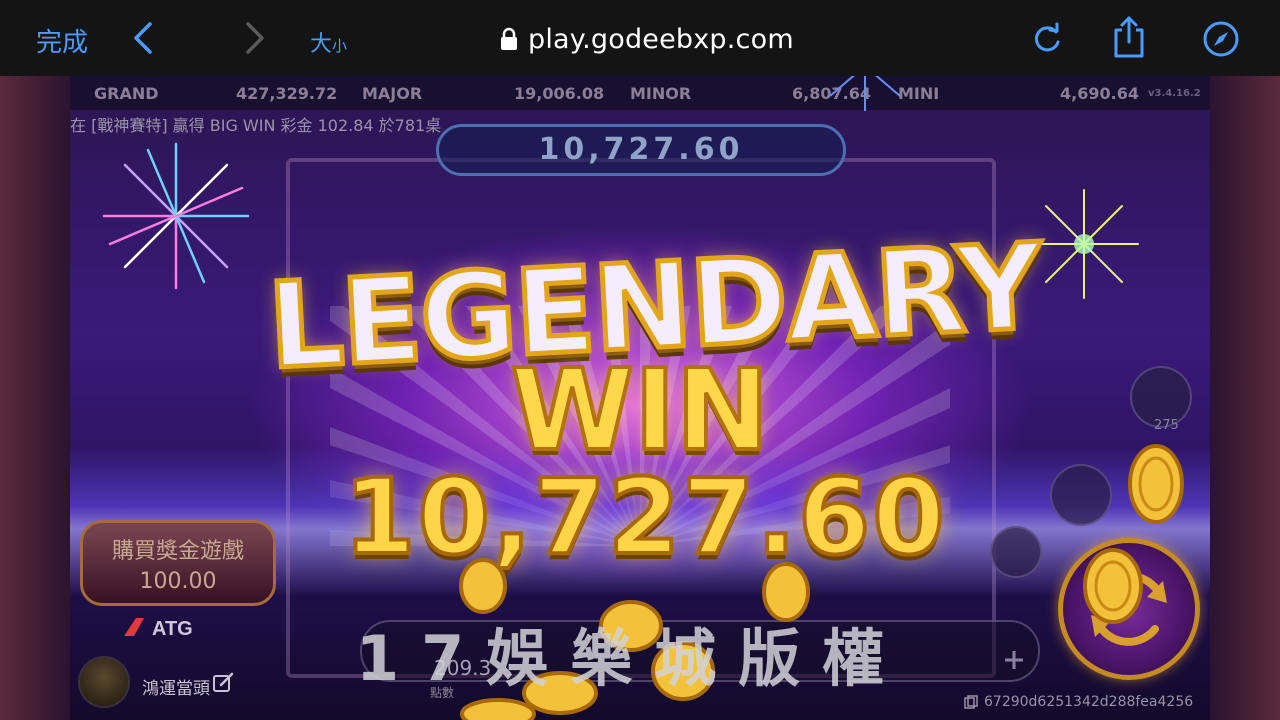  What do you see at coordinates (176, 689) in the screenshot?
I see `player-name: 鴻運當頭` at bounding box center [176, 689].